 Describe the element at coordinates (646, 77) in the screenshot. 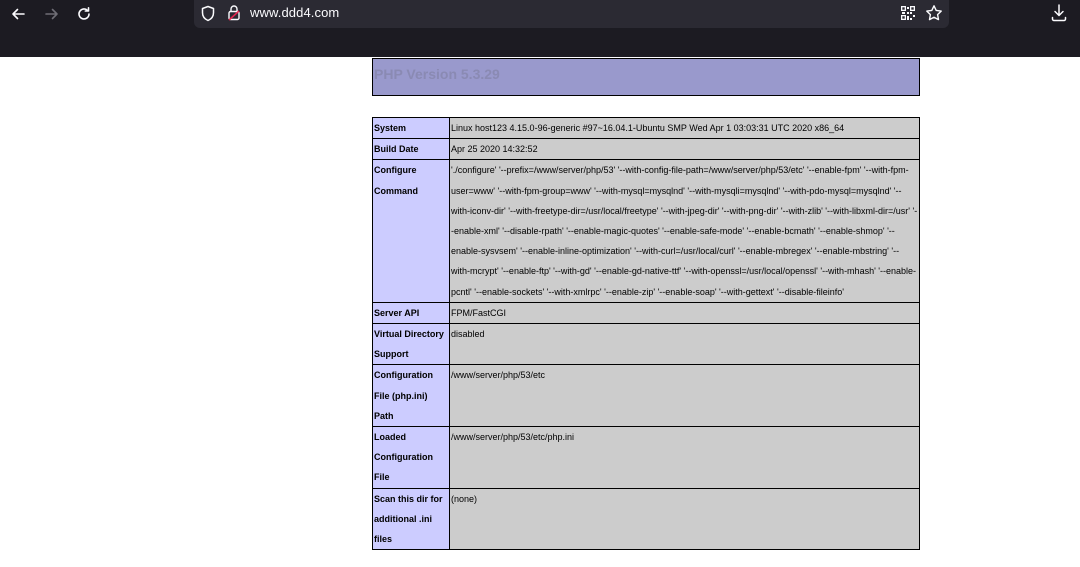

I see `php-version-header: PHP Version 5.3.29` at that location.